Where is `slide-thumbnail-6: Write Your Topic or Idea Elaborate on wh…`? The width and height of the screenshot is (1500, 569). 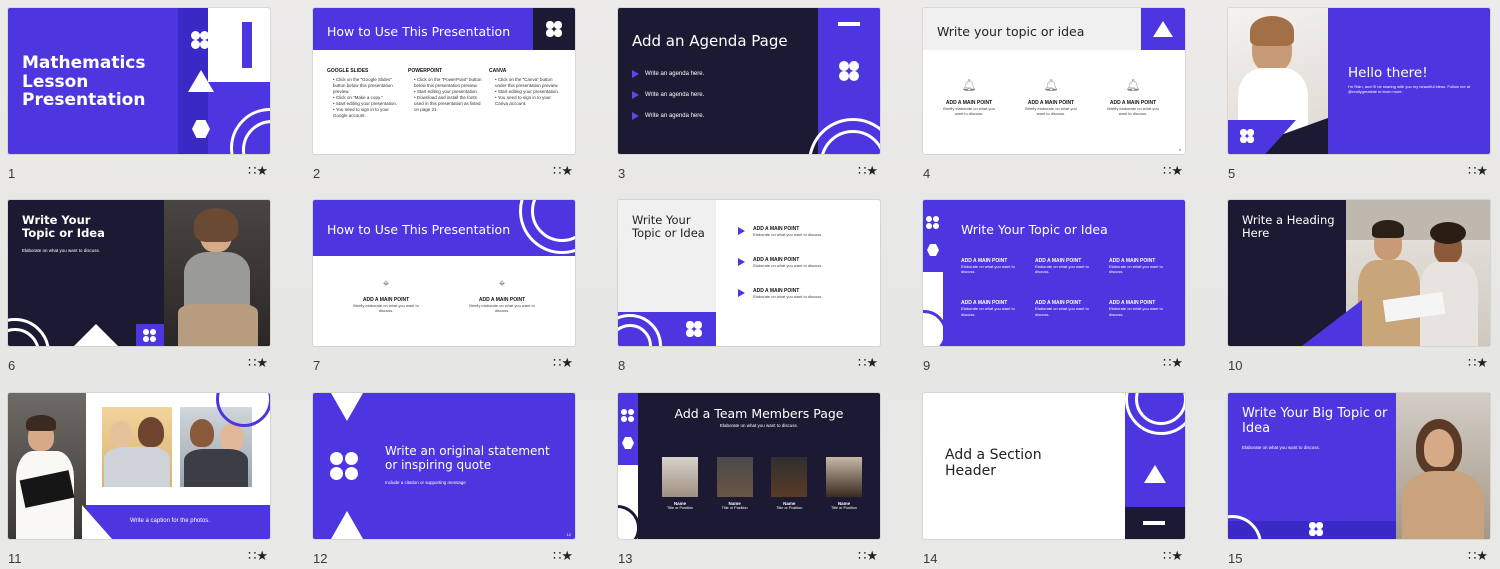
slide-thumbnail-6: Write Your Topic or Idea Elaborate on wh… is located at coordinates (139, 273).